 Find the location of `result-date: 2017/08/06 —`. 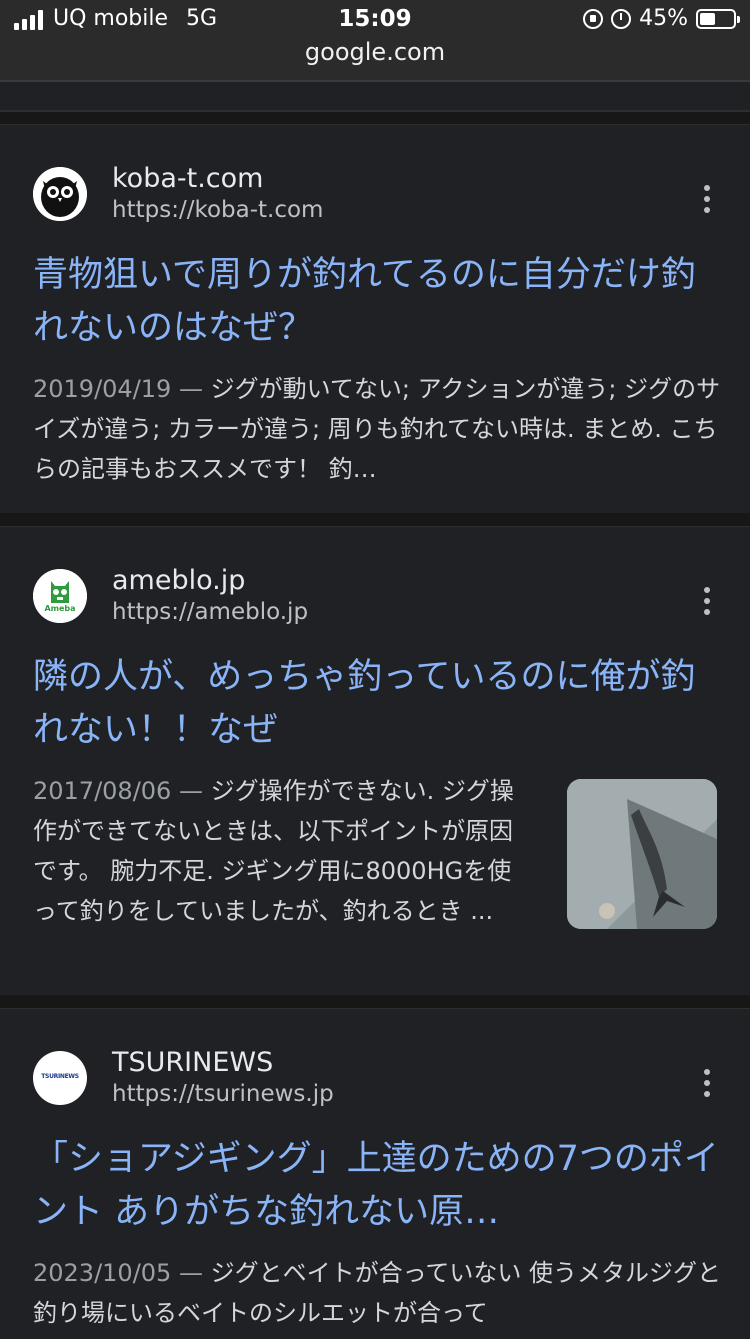

result-date: 2017/08/06 — is located at coordinates (118, 791).